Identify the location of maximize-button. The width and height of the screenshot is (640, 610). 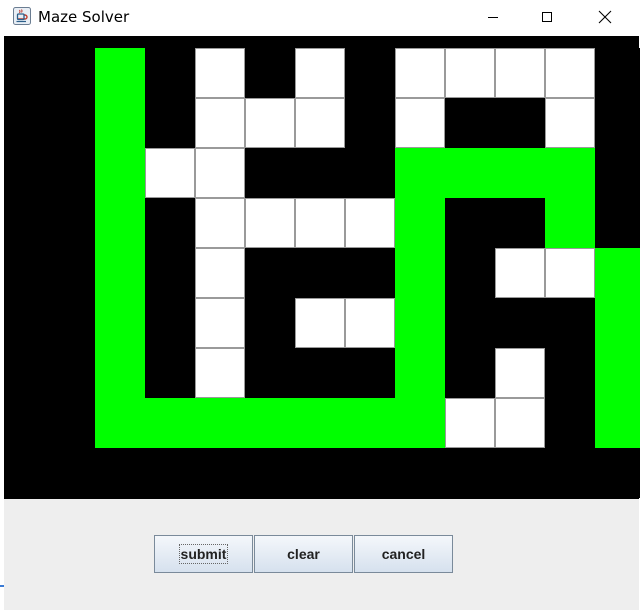
(547, 17).